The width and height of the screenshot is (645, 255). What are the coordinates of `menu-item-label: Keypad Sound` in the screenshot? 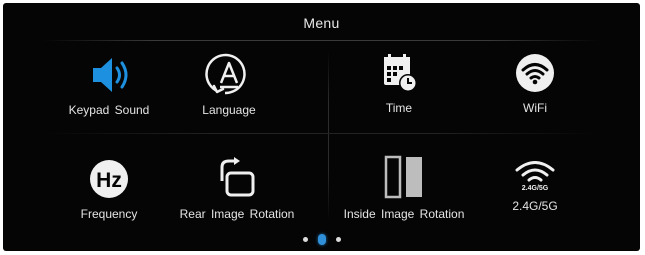 It's located at (109, 110).